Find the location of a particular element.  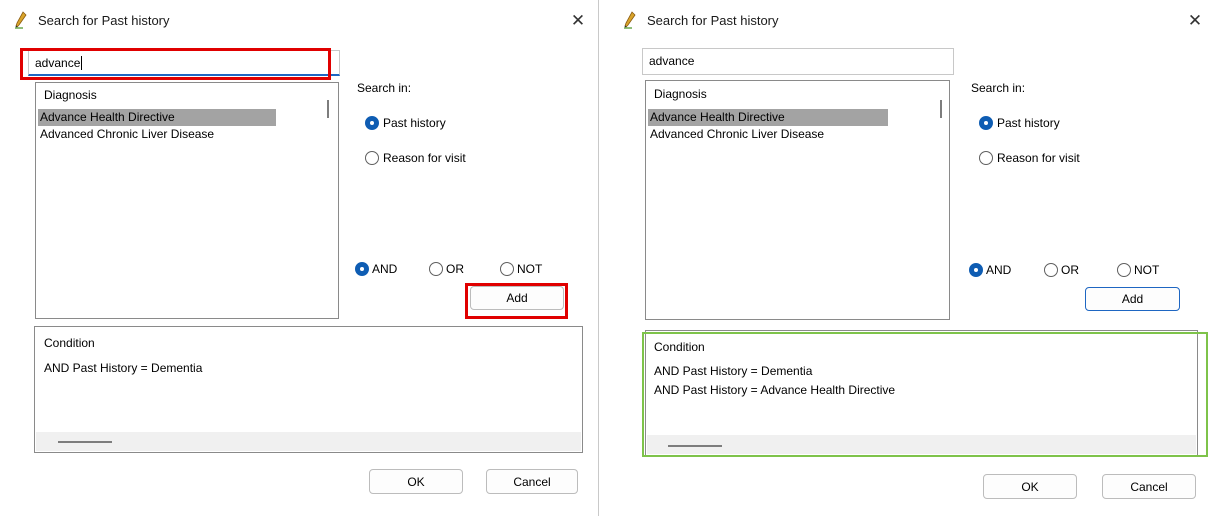

condition-box: Condition AND Past History = Dementia is located at coordinates (308, 389).